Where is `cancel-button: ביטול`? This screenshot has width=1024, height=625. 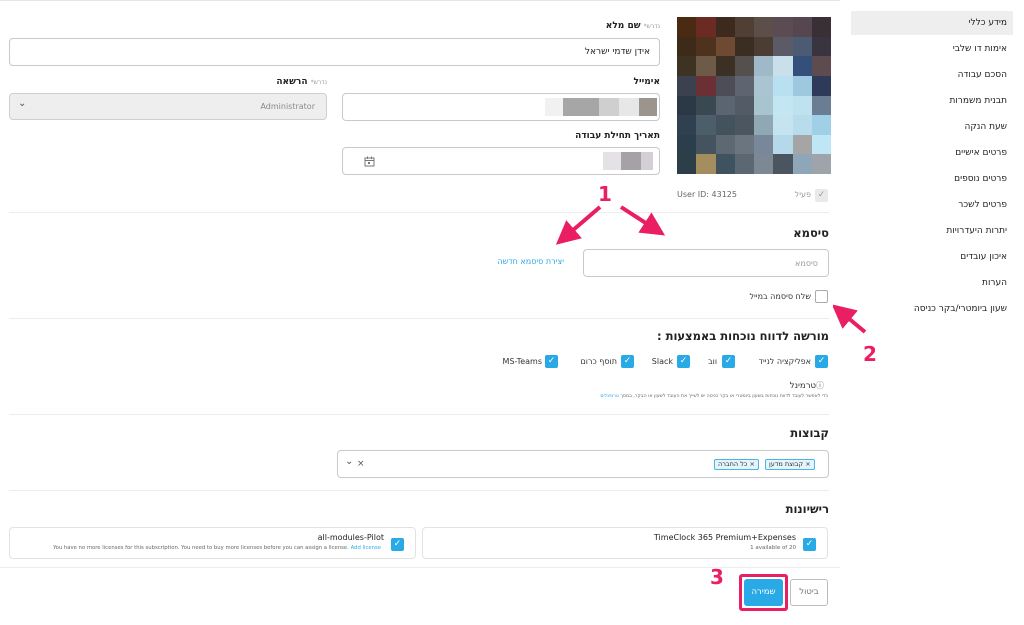
cancel-button: ביטול is located at coordinates (809, 592).